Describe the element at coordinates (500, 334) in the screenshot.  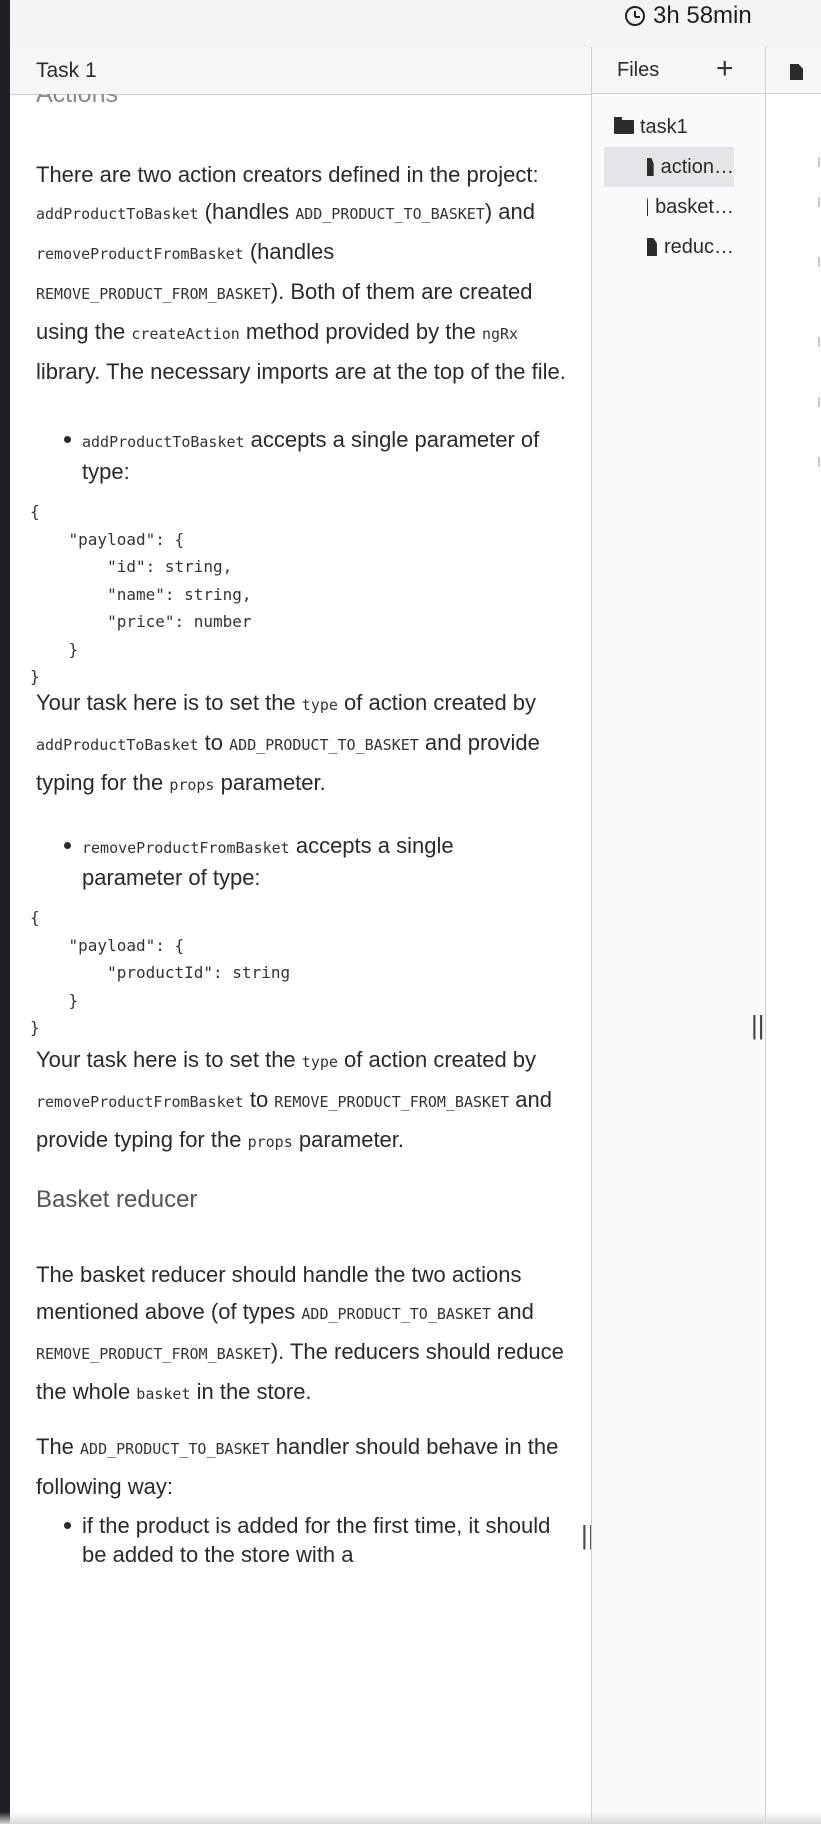
I see `inline-code: ngRx` at that location.